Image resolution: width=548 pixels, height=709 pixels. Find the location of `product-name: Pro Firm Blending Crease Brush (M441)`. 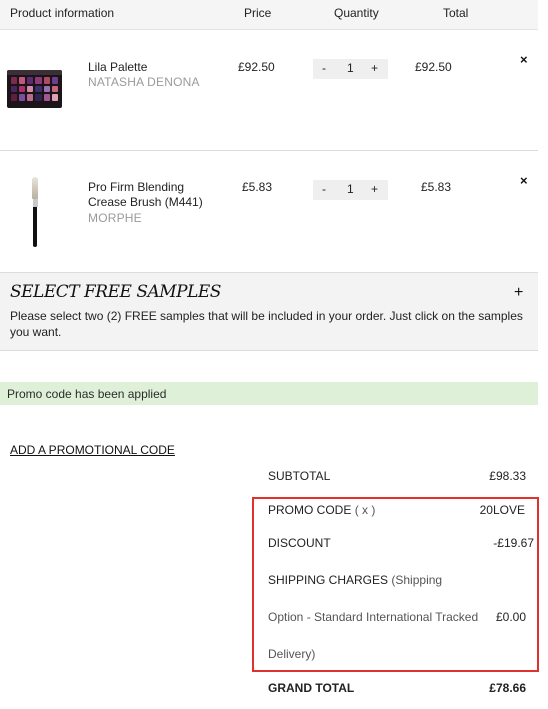

product-name: Pro Firm Blending Crease Brush (M441) is located at coordinates (153, 195).